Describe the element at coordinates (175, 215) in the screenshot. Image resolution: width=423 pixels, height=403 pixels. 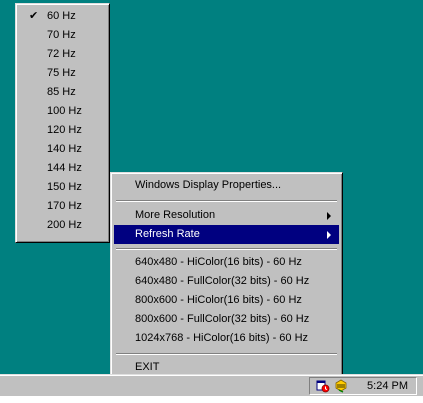
I see `more-resolution-label: More Resolution` at that location.